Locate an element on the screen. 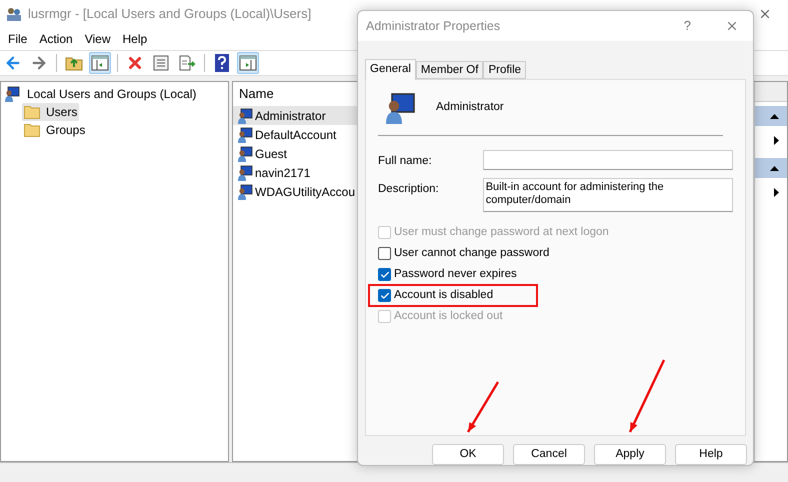  checkbox-label: Password never expires is located at coordinates (455, 274).